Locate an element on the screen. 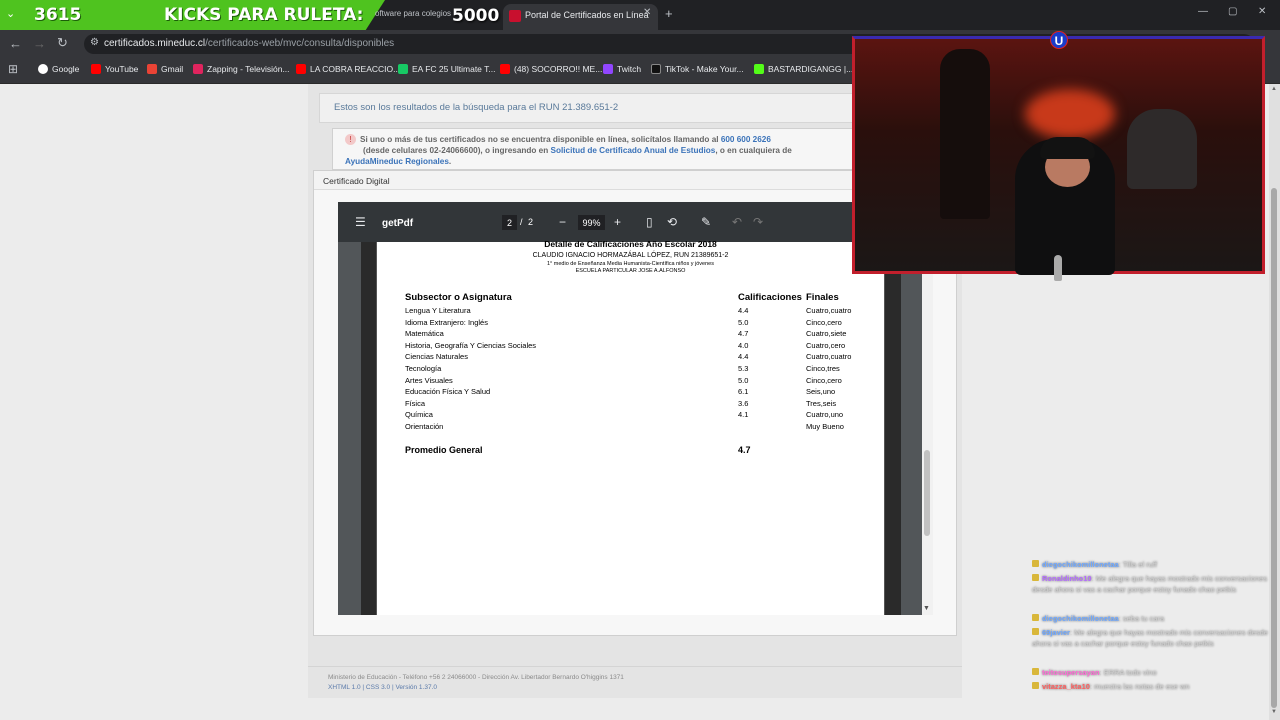 This screenshot has width=1280, height=720. row-grade: 3.6 is located at coordinates (743, 403).